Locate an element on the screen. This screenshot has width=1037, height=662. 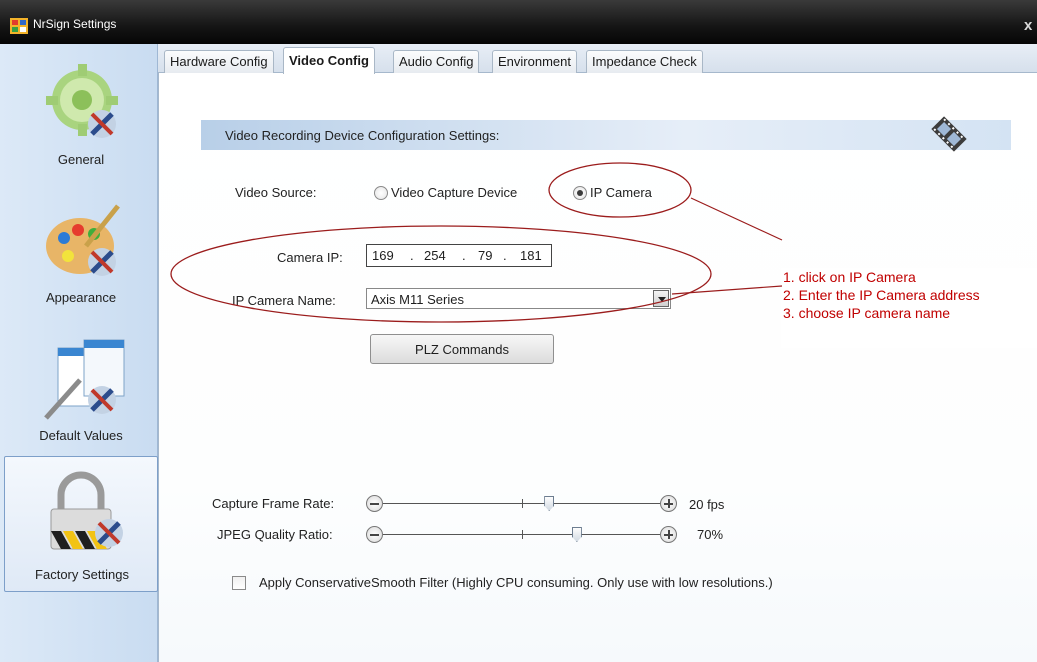
annotation-line: 2. Enter the IP Camera address is located at coordinates (881, 295).